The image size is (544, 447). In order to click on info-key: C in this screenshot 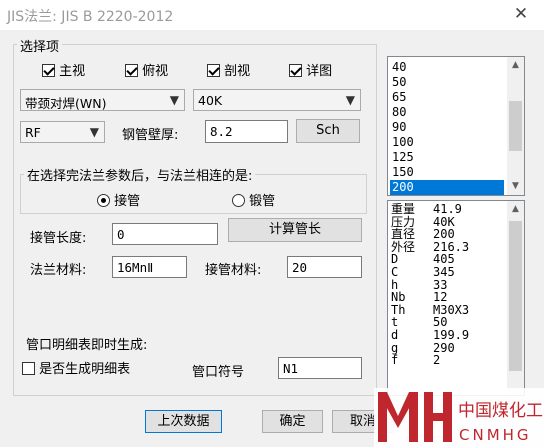, I will do `click(395, 272)`.